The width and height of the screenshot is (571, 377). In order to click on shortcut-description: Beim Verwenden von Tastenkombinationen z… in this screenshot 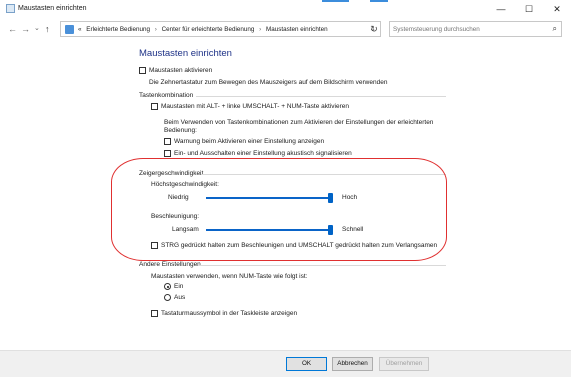, I will do `click(299, 122)`.